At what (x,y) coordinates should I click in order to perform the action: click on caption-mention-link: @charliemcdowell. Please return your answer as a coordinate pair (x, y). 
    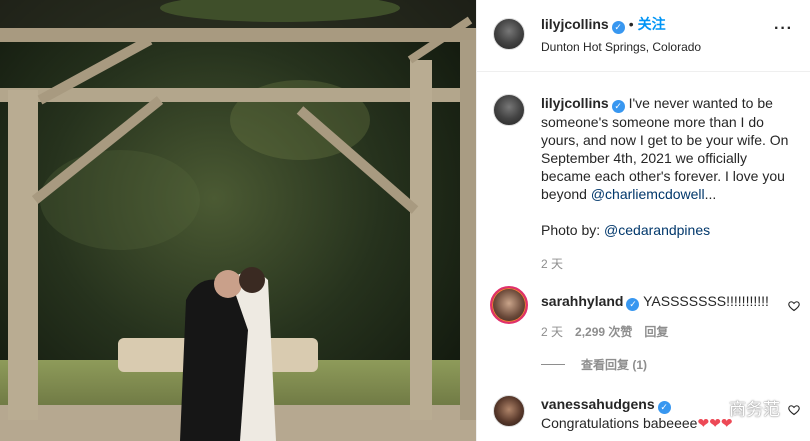
    Looking at the image, I should click on (648, 194).